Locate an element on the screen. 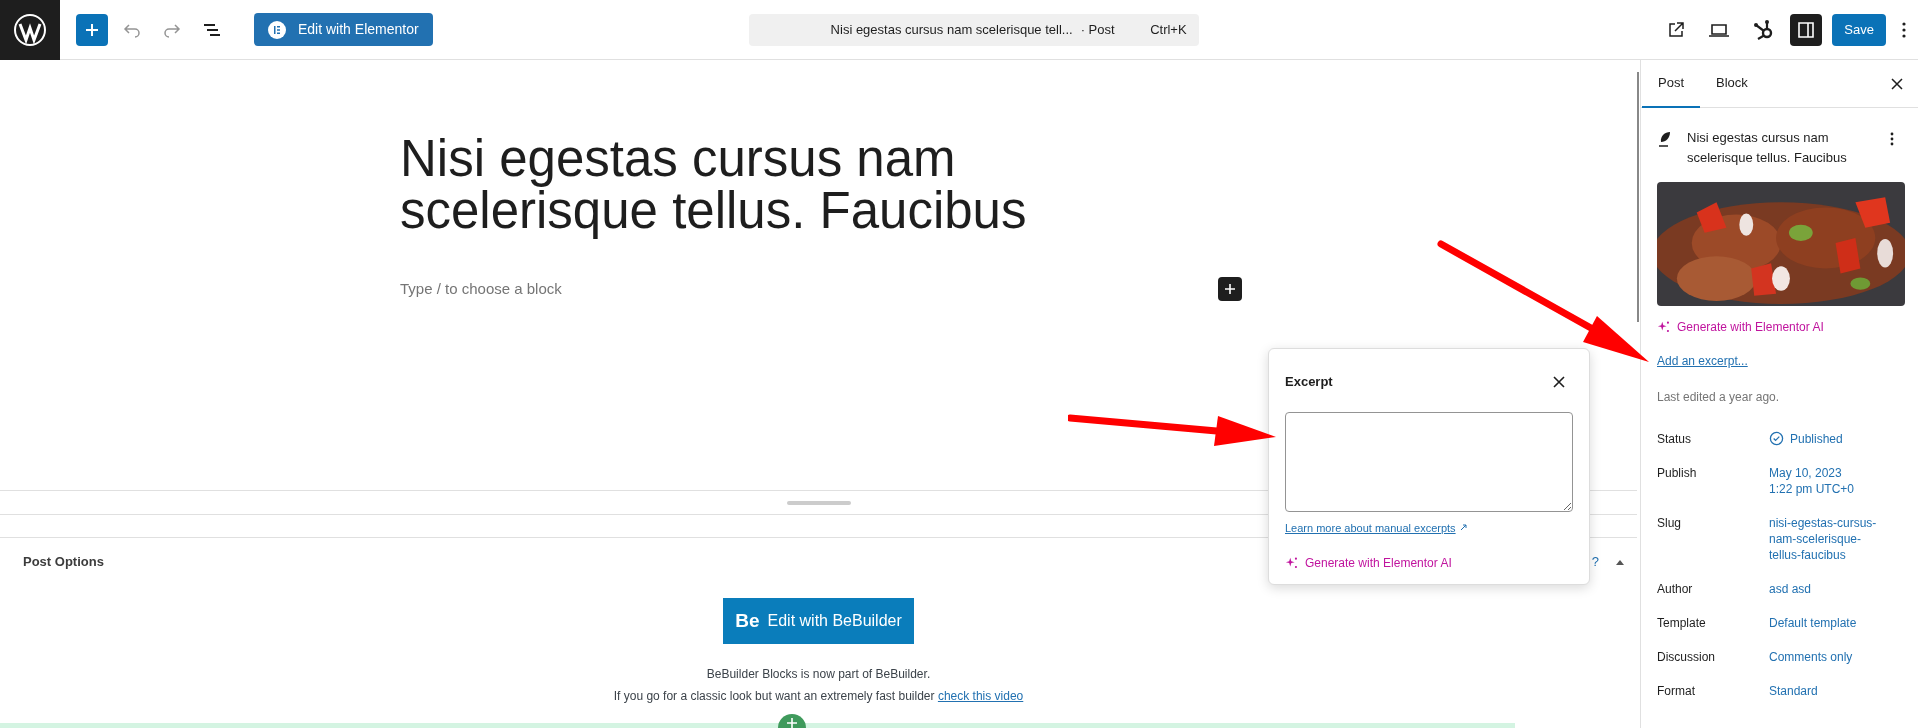 The width and height of the screenshot is (1918, 728). popover-title: Excerpt is located at coordinates (1309, 382).